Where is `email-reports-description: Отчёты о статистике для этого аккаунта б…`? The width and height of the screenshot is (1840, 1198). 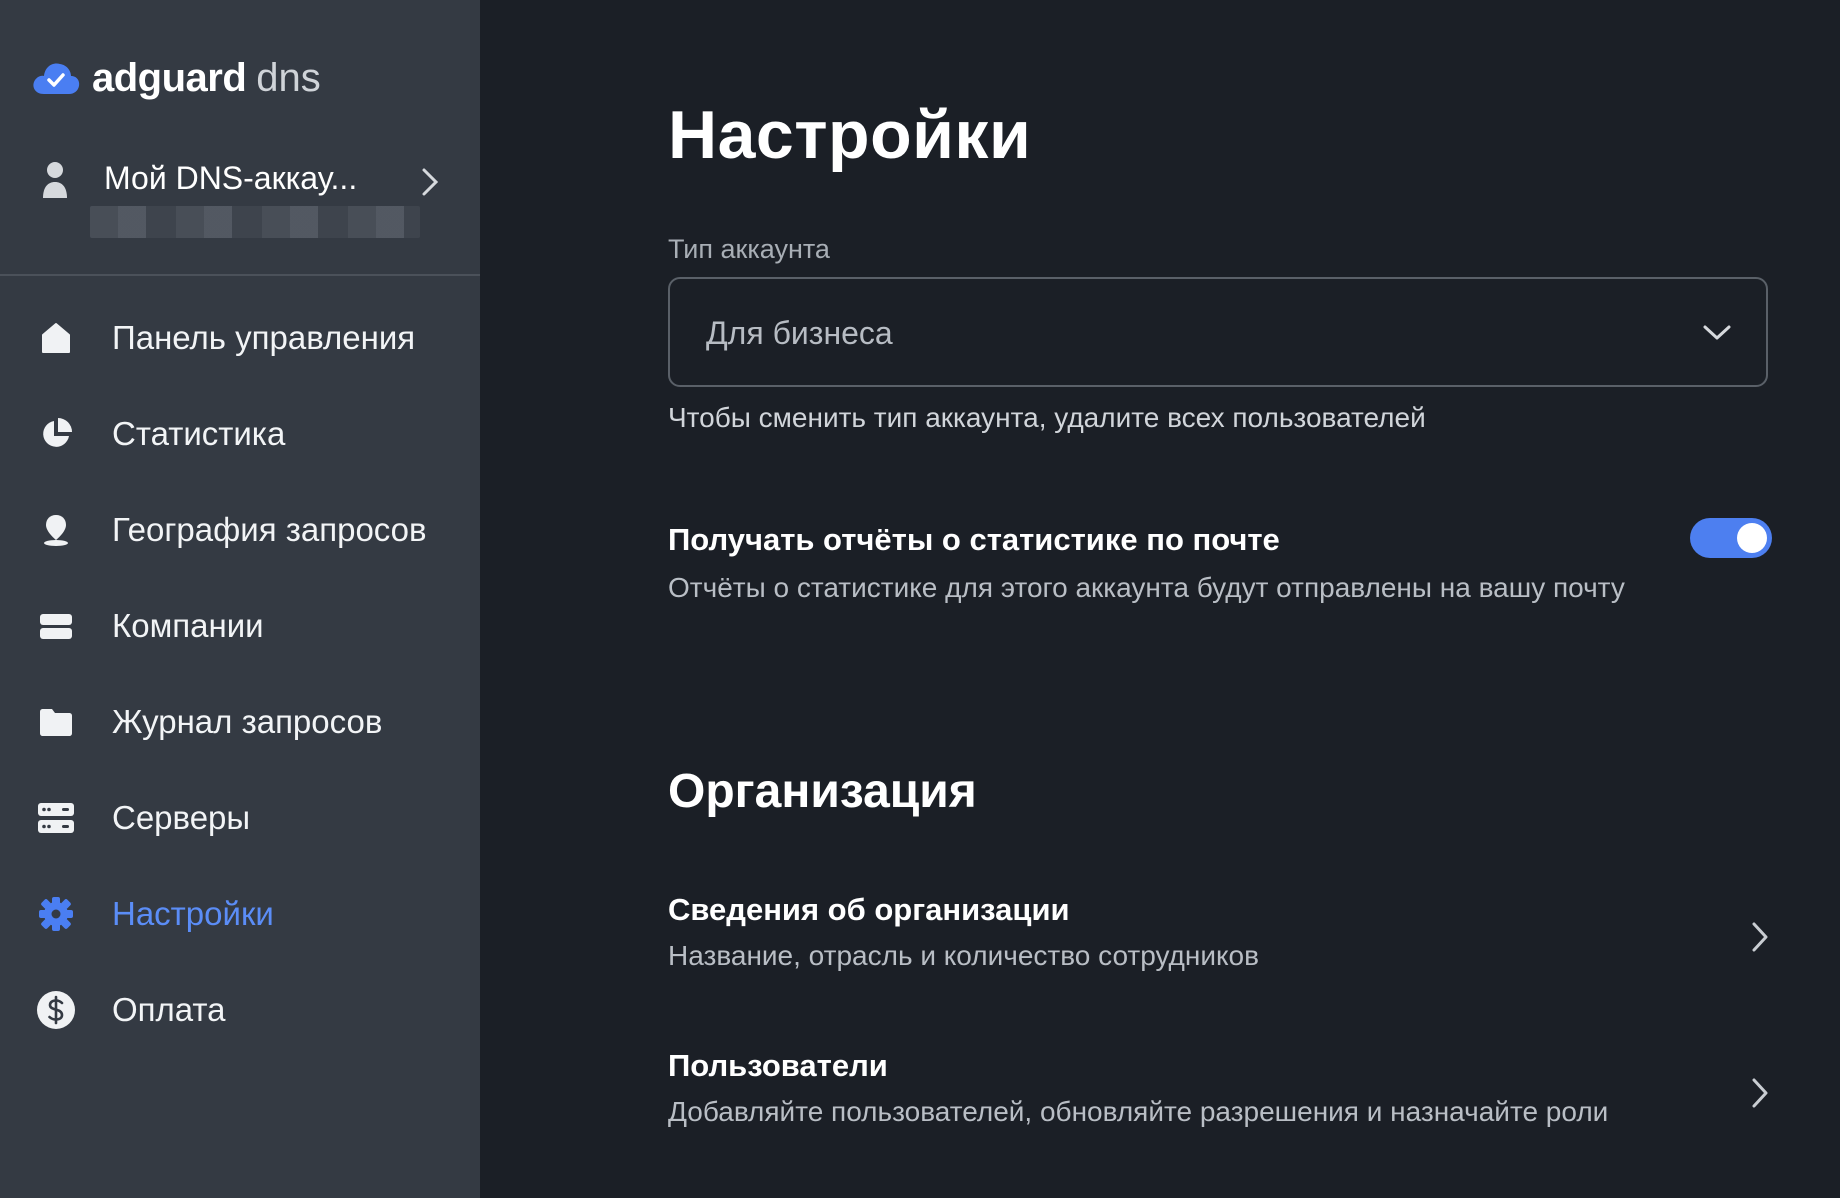 email-reports-description: Отчёты о статистике для этого аккаунта б… is located at coordinates (1146, 587).